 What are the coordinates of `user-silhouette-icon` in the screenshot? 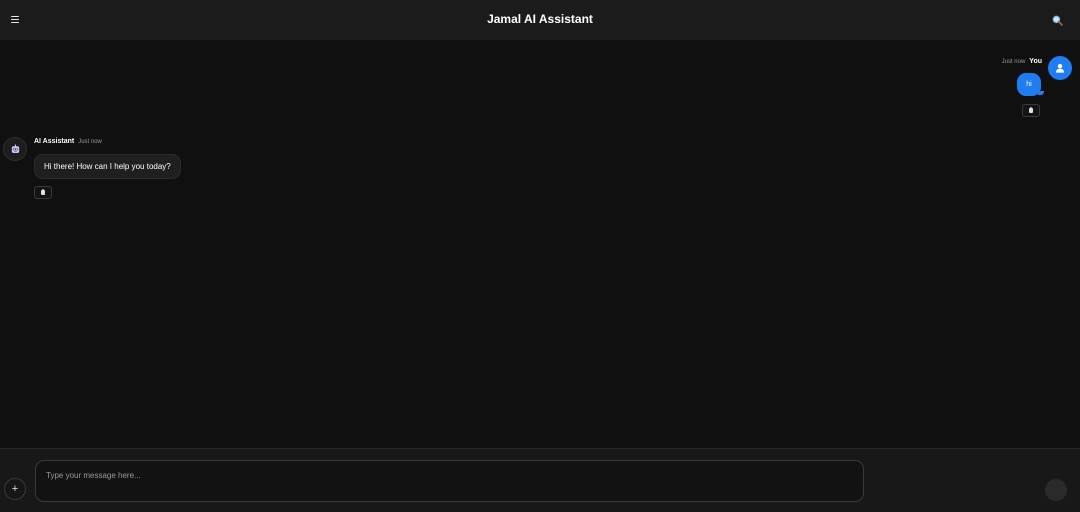 It's located at (1060, 68).